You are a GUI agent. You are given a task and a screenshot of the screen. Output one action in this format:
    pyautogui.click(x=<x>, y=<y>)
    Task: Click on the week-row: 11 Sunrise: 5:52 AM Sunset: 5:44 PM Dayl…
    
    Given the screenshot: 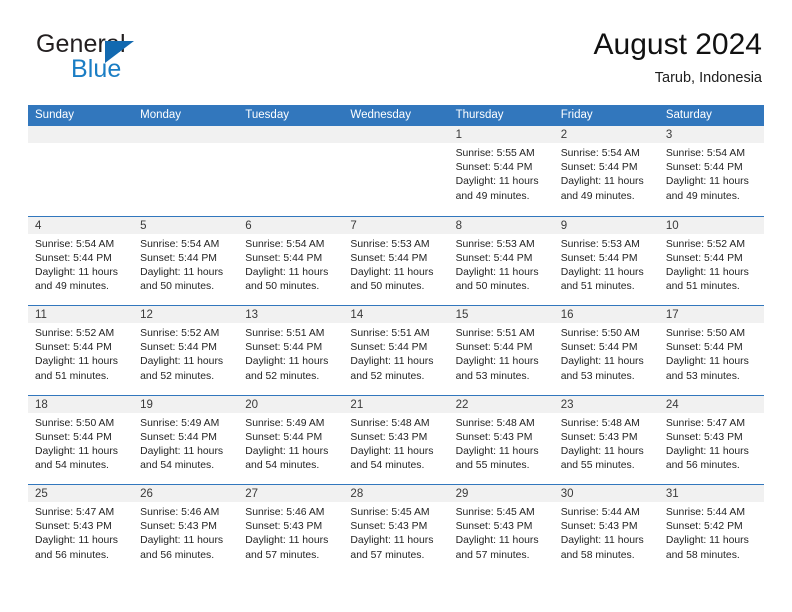 What is the action you would take?
    pyautogui.click(x=396, y=350)
    